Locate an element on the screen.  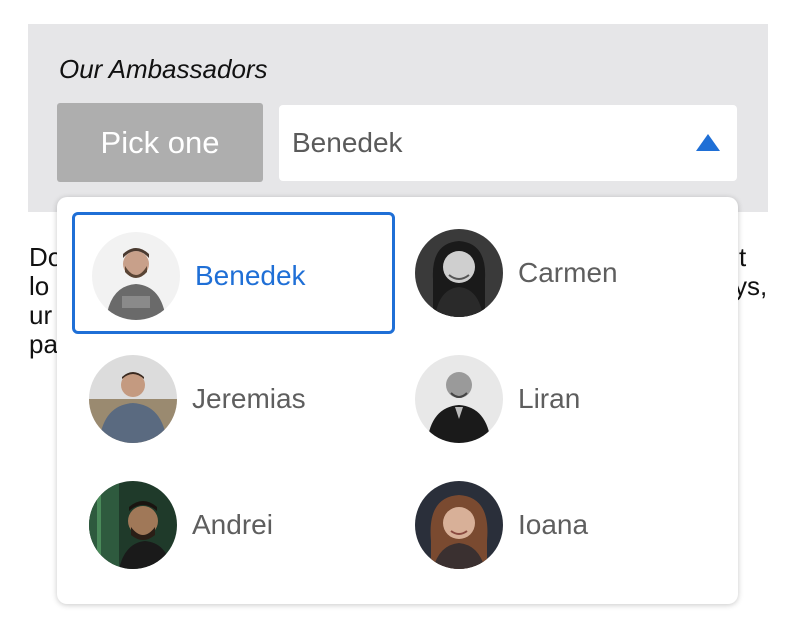
option-label: Andrei is located at coordinates (232, 524).